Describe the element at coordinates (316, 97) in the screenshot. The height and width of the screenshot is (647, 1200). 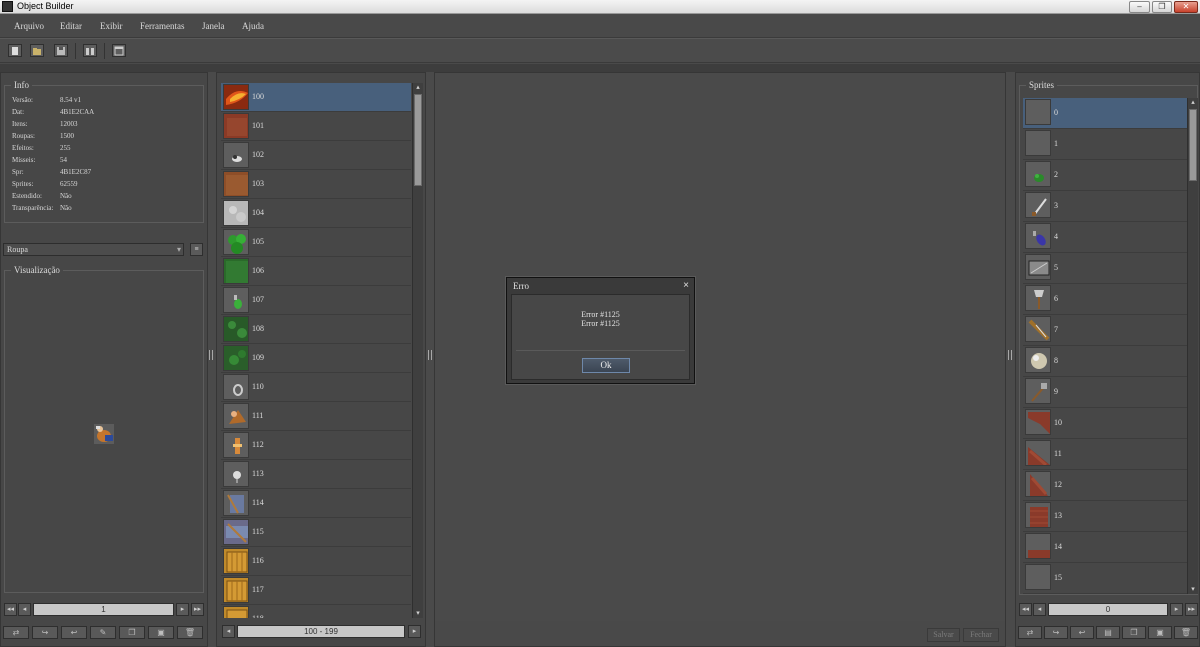
I see `thing-row: 100` at that location.